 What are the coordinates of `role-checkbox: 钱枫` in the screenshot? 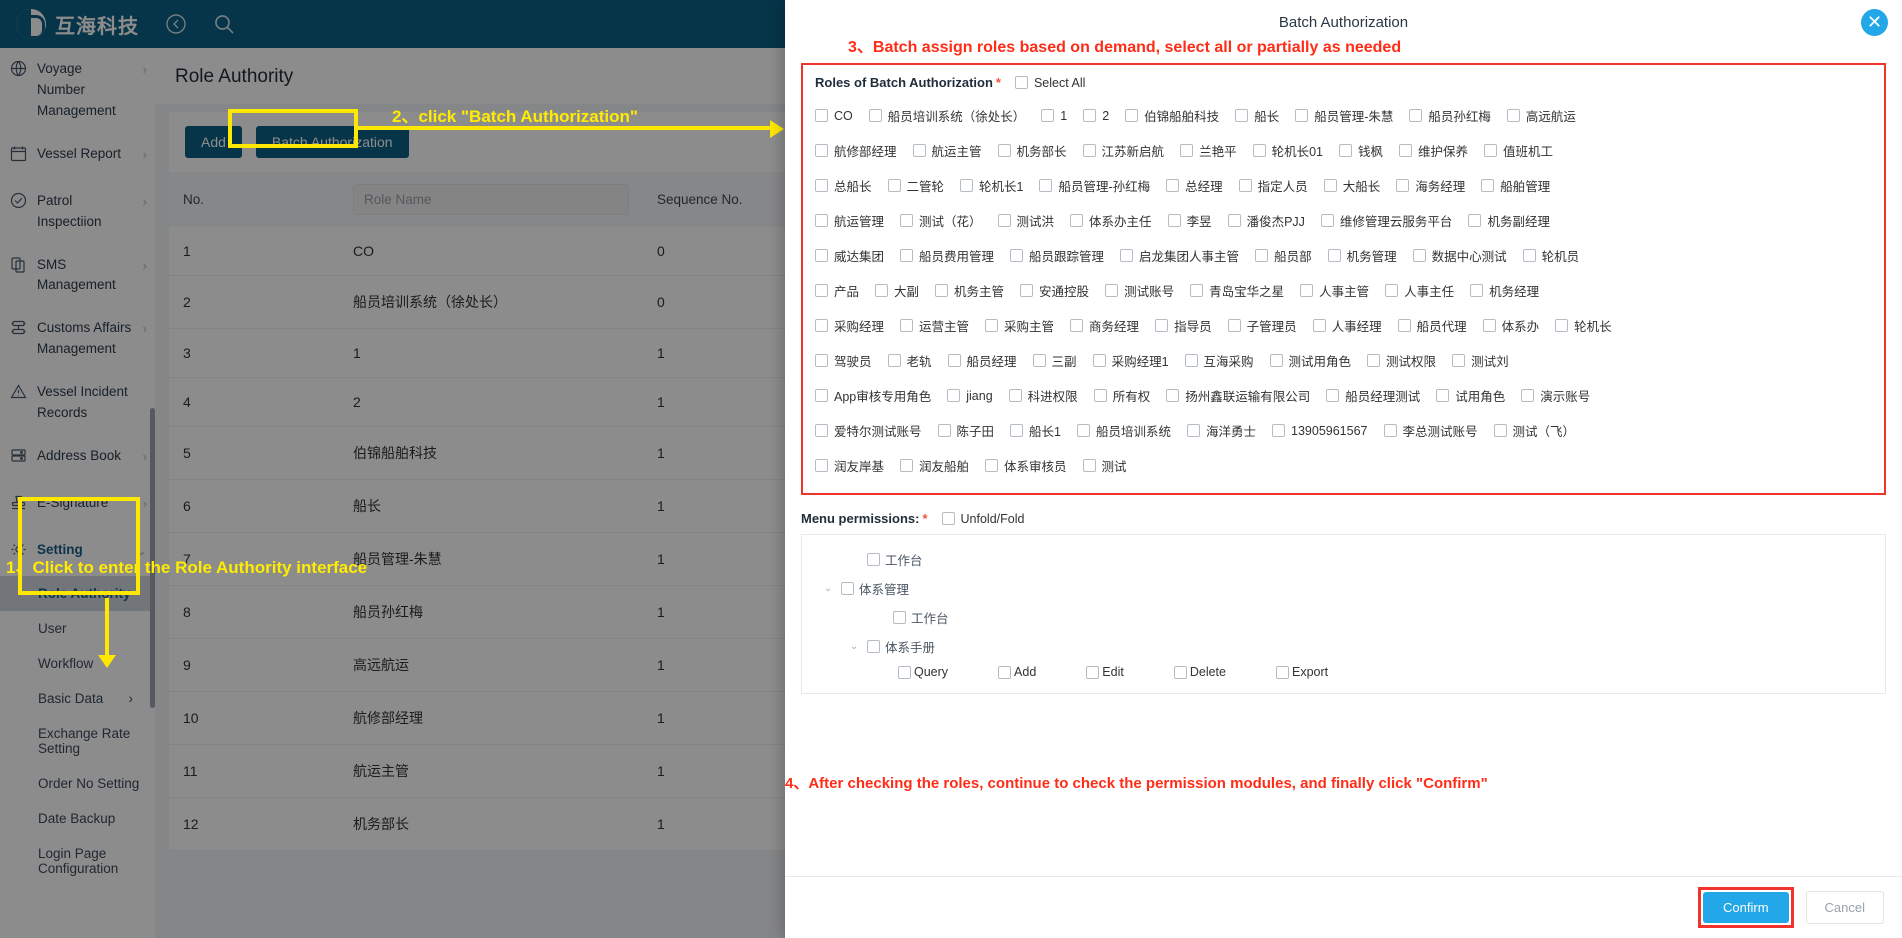 It's located at (1360, 150).